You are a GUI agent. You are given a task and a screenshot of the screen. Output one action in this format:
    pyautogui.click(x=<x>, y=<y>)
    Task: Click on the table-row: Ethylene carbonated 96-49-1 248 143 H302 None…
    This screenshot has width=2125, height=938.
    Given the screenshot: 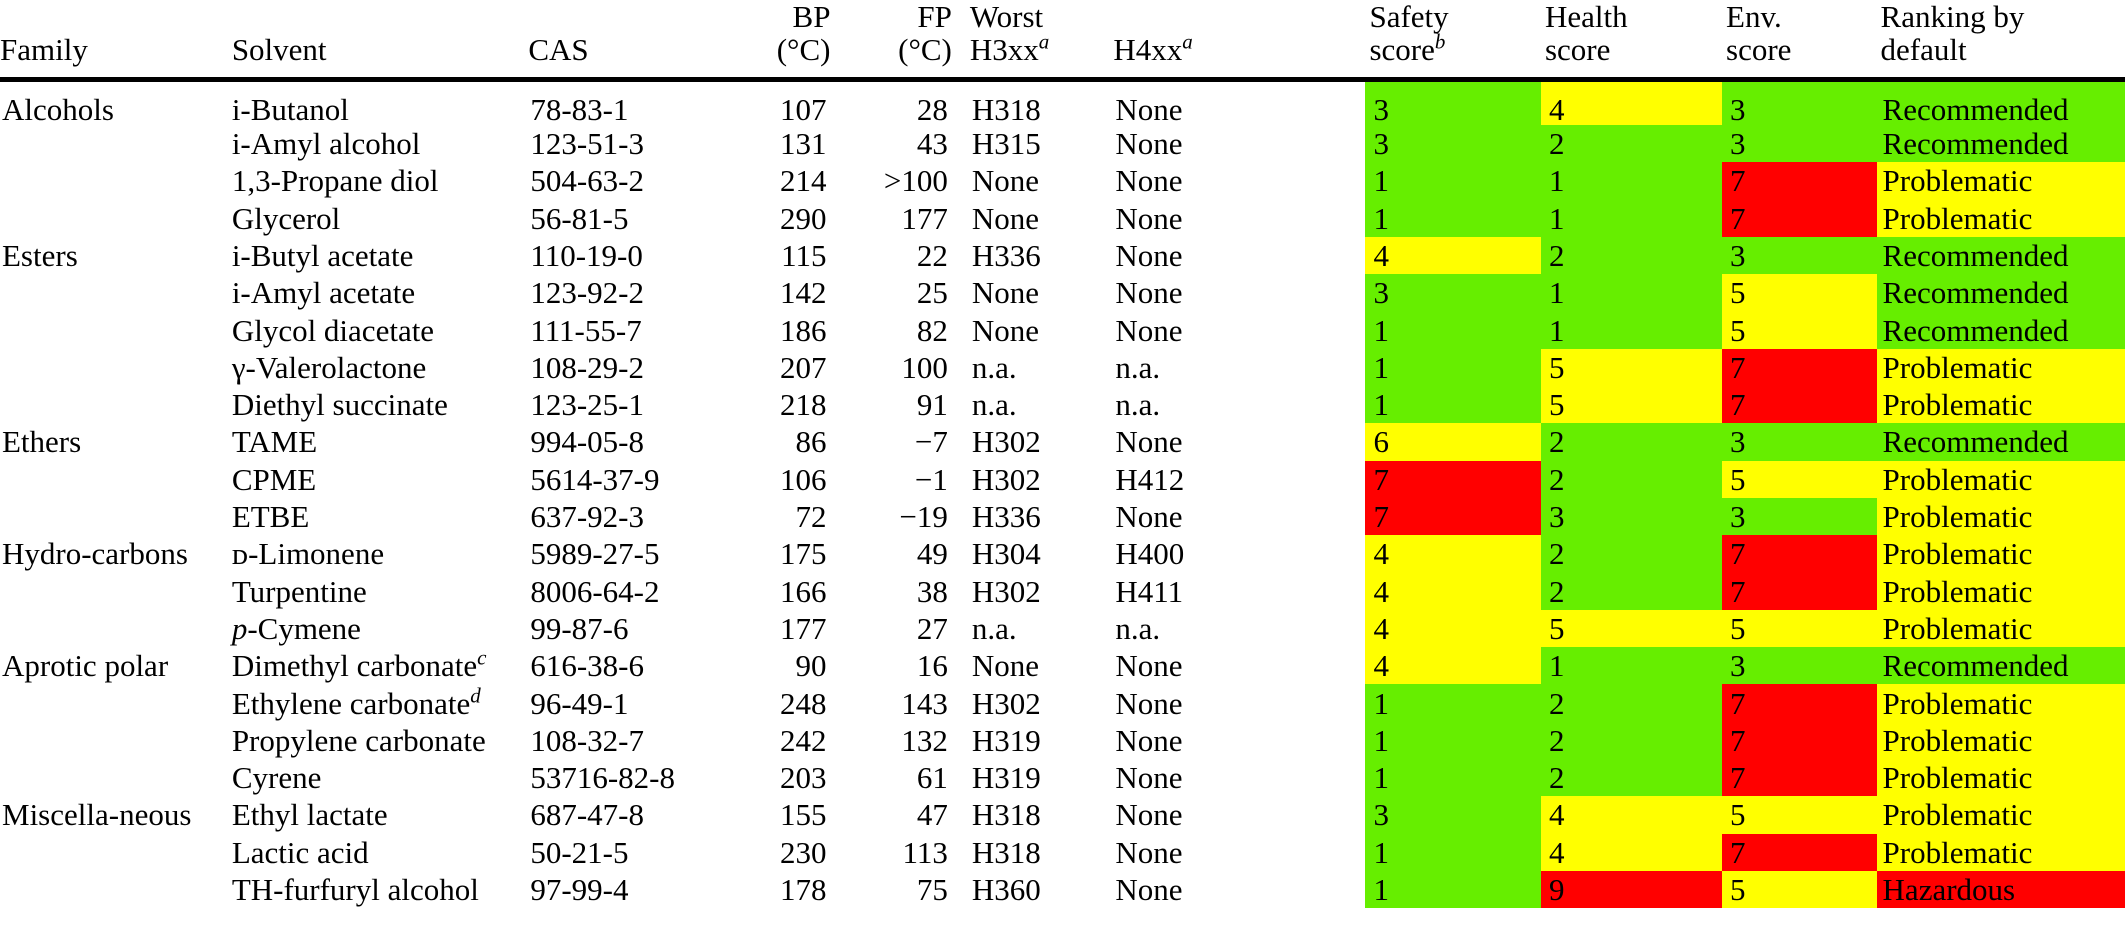 What is the action you would take?
    pyautogui.click(x=1062, y=703)
    